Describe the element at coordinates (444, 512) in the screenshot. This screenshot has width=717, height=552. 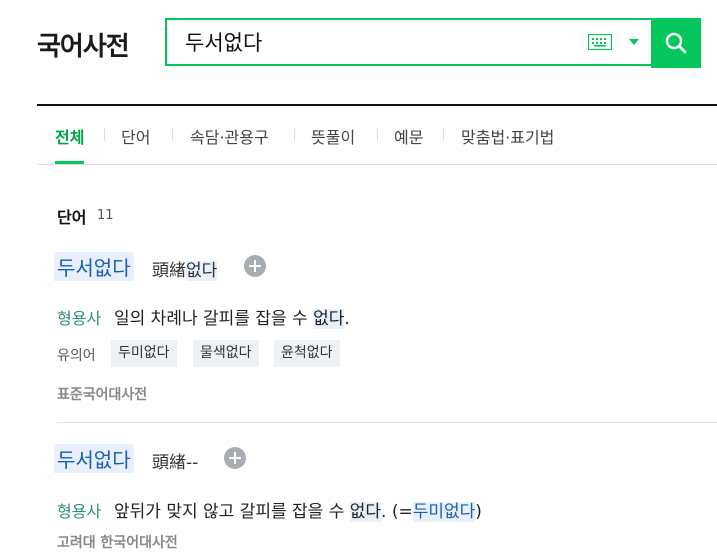
I see `synonym-link: 두미없다` at that location.